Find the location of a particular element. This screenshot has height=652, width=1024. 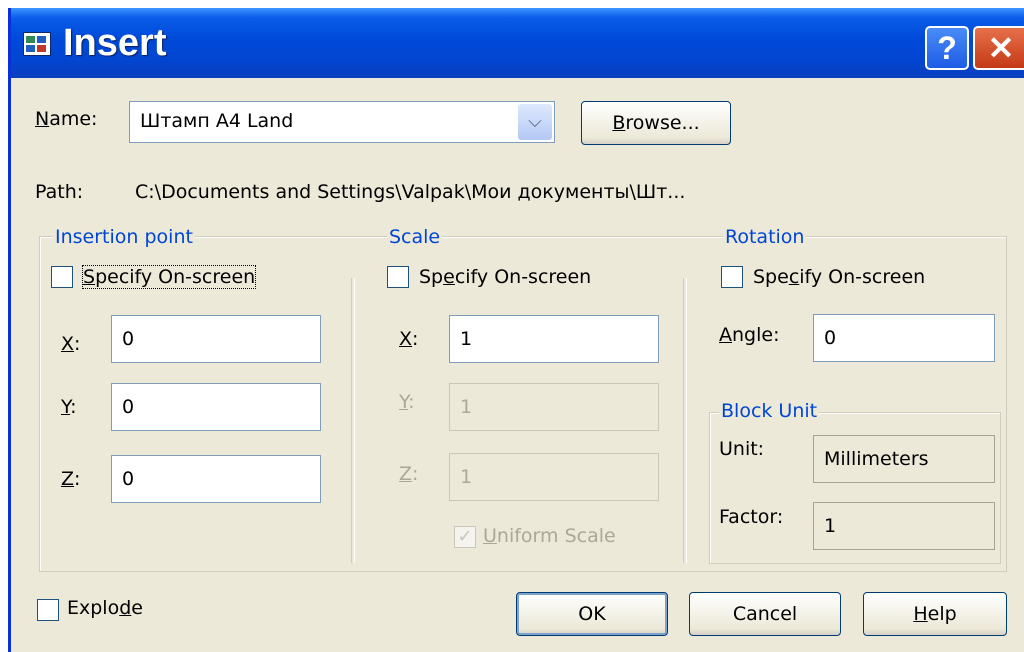

name-combobox: Штамп A4 Land ⌵ is located at coordinates (342, 122).